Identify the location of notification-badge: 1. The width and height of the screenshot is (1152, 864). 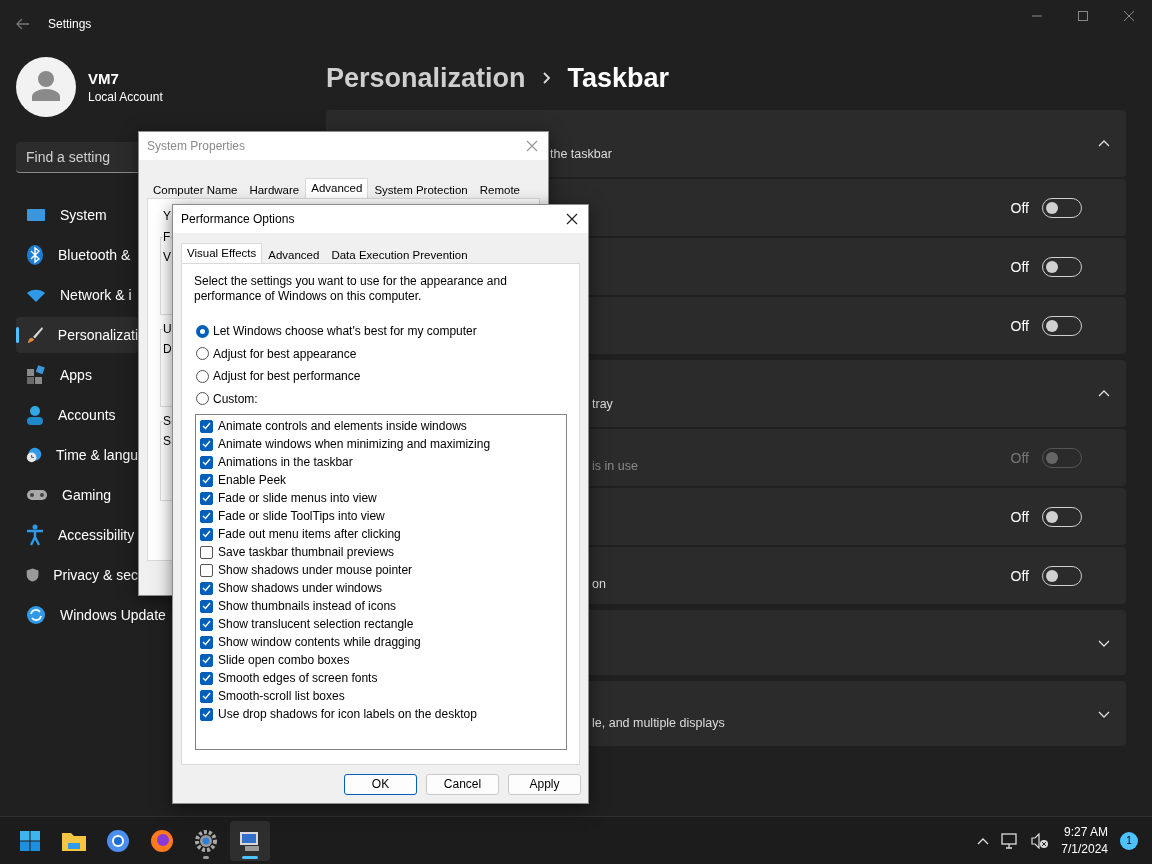
(1129, 840).